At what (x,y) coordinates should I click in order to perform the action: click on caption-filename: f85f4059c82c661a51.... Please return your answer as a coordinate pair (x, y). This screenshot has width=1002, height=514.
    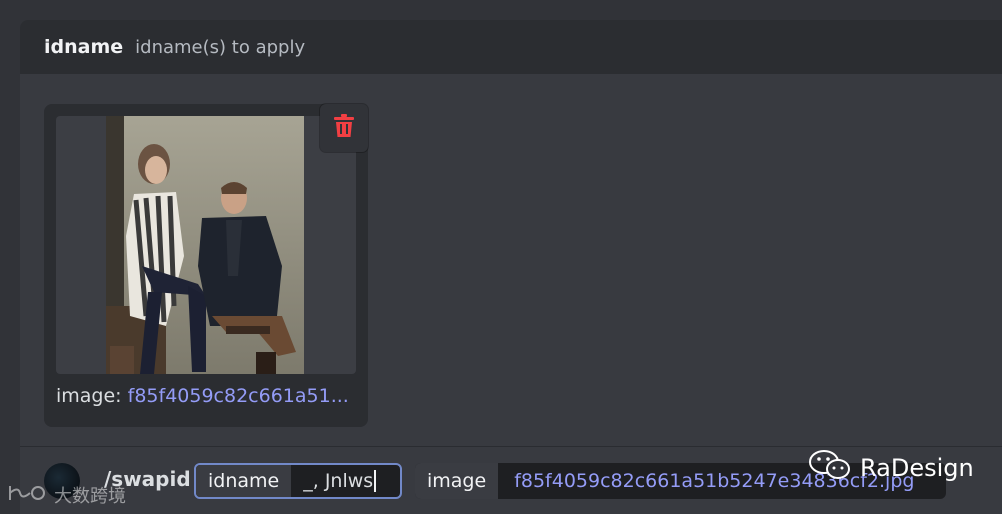
    Looking at the image, I should click on (238, 396).